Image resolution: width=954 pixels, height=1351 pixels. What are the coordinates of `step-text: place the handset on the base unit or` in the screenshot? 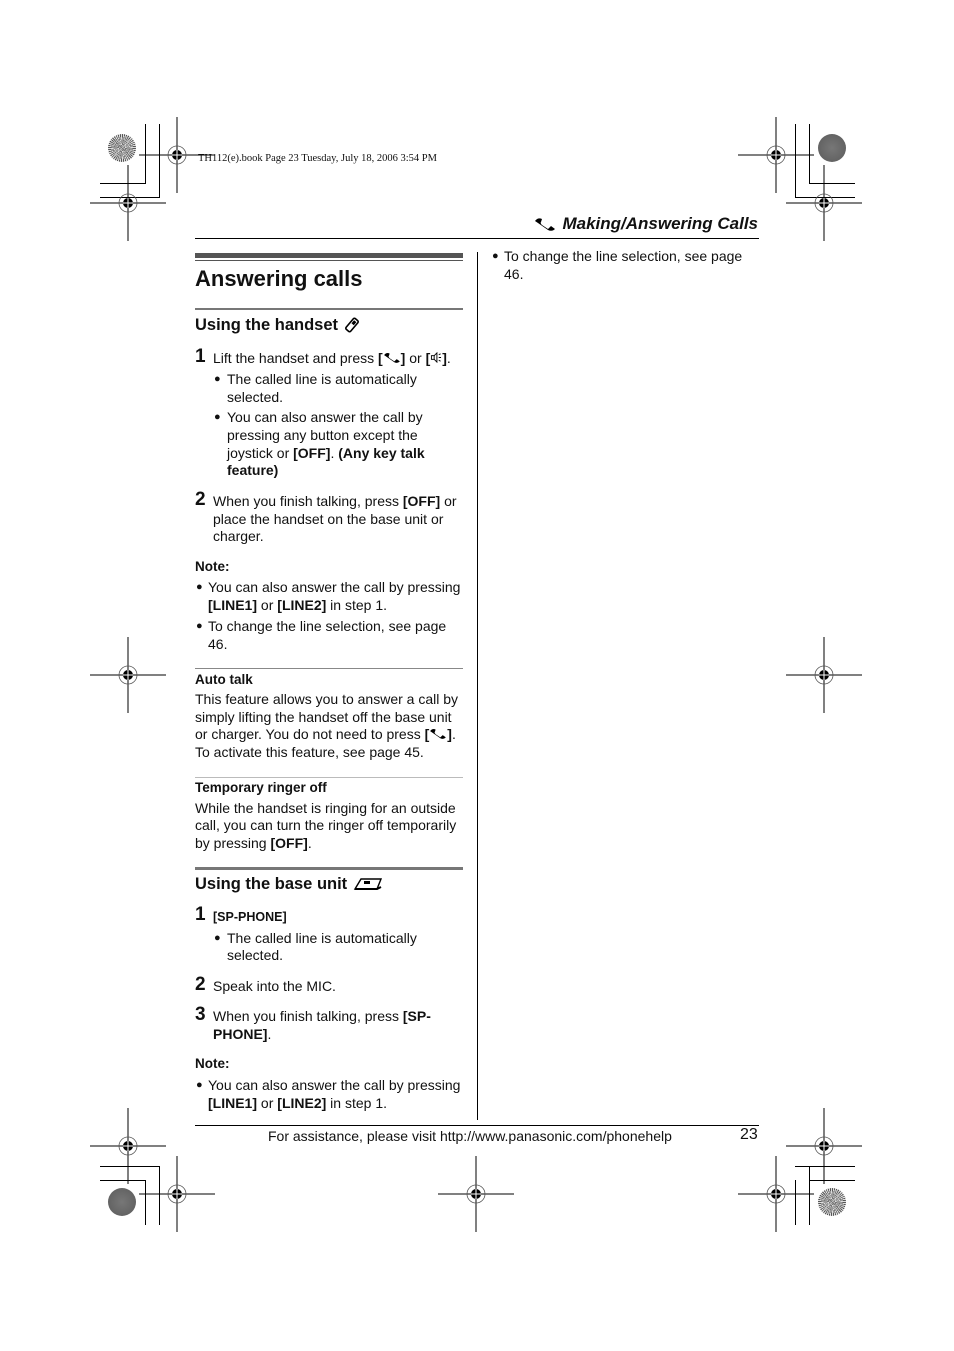 It's located at (328, 519).